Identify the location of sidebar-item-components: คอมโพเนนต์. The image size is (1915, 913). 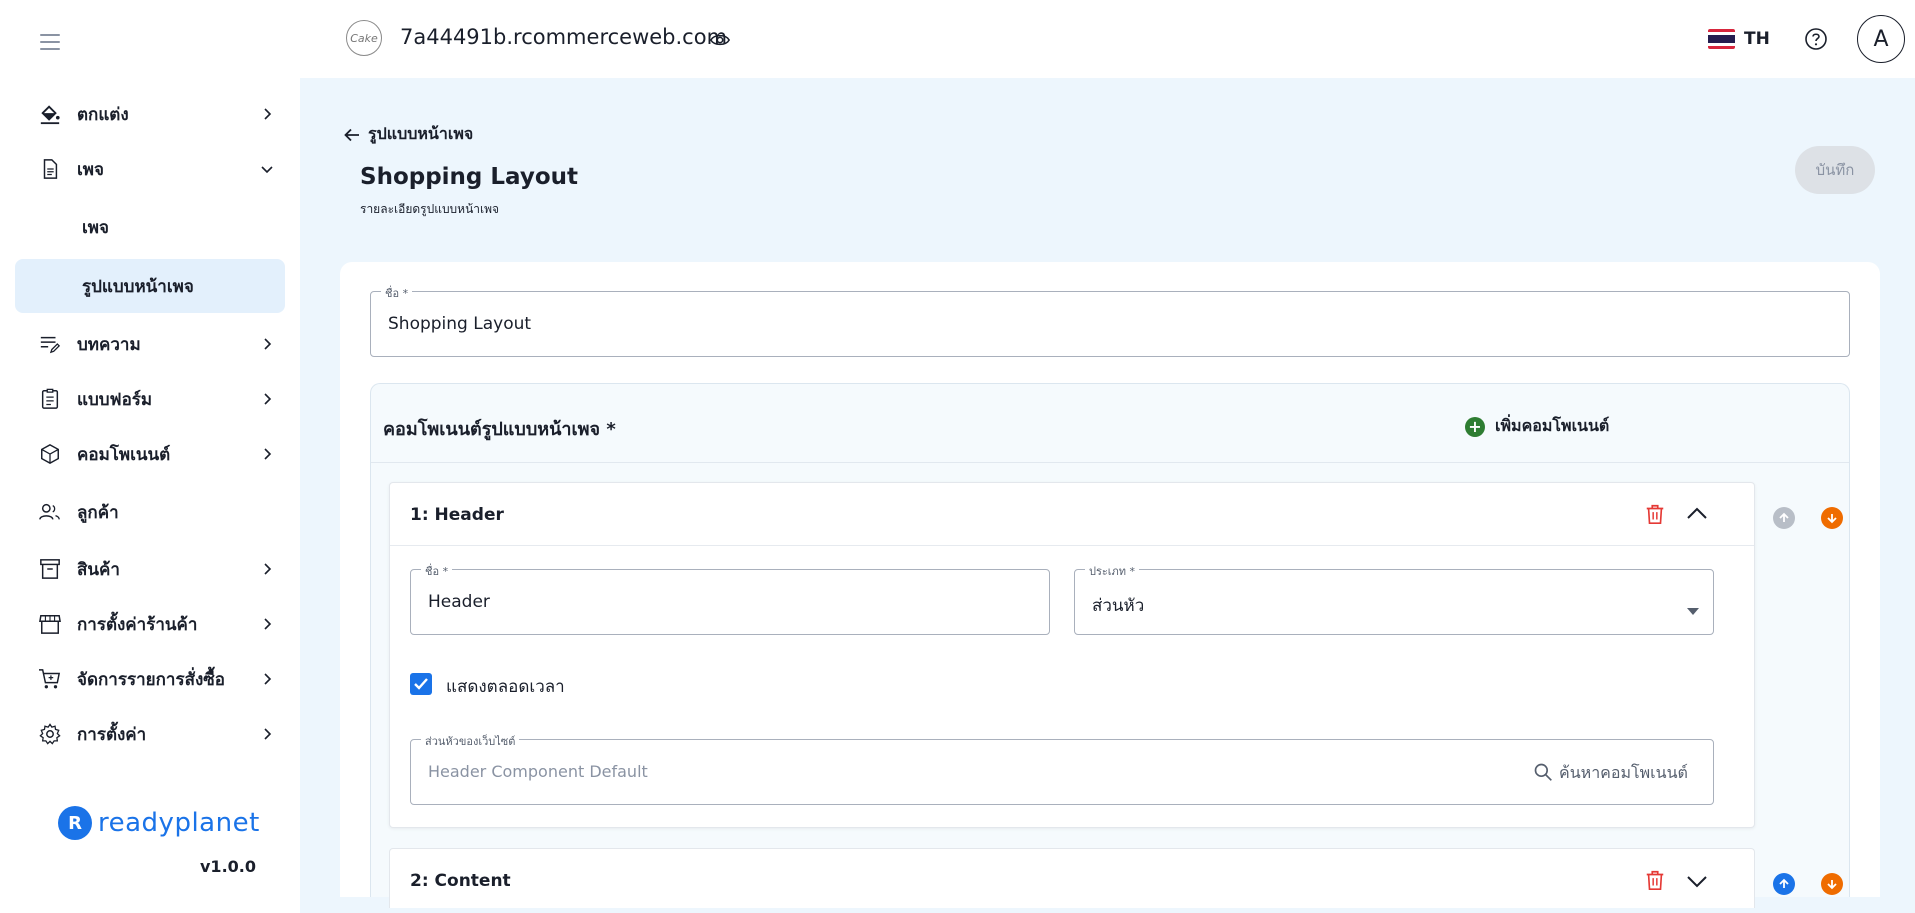
(150, 454).